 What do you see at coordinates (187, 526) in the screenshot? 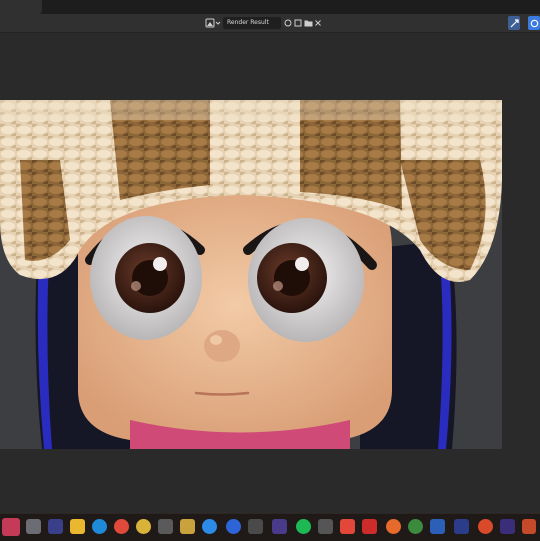
I see `chrome-alt-icon` at bounding box center [187, 526].